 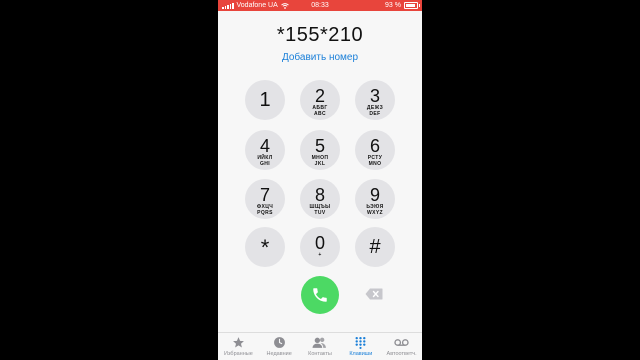 I want to click on key-letters-latin: JKL, so click(x=320, y=164).